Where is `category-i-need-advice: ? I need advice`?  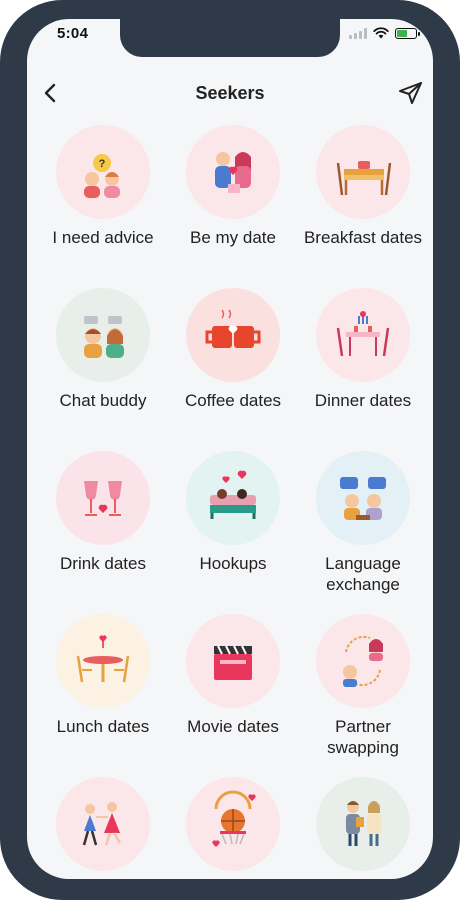
category-i-need-advice: ? I need advice is located at coordinates (103, 206).